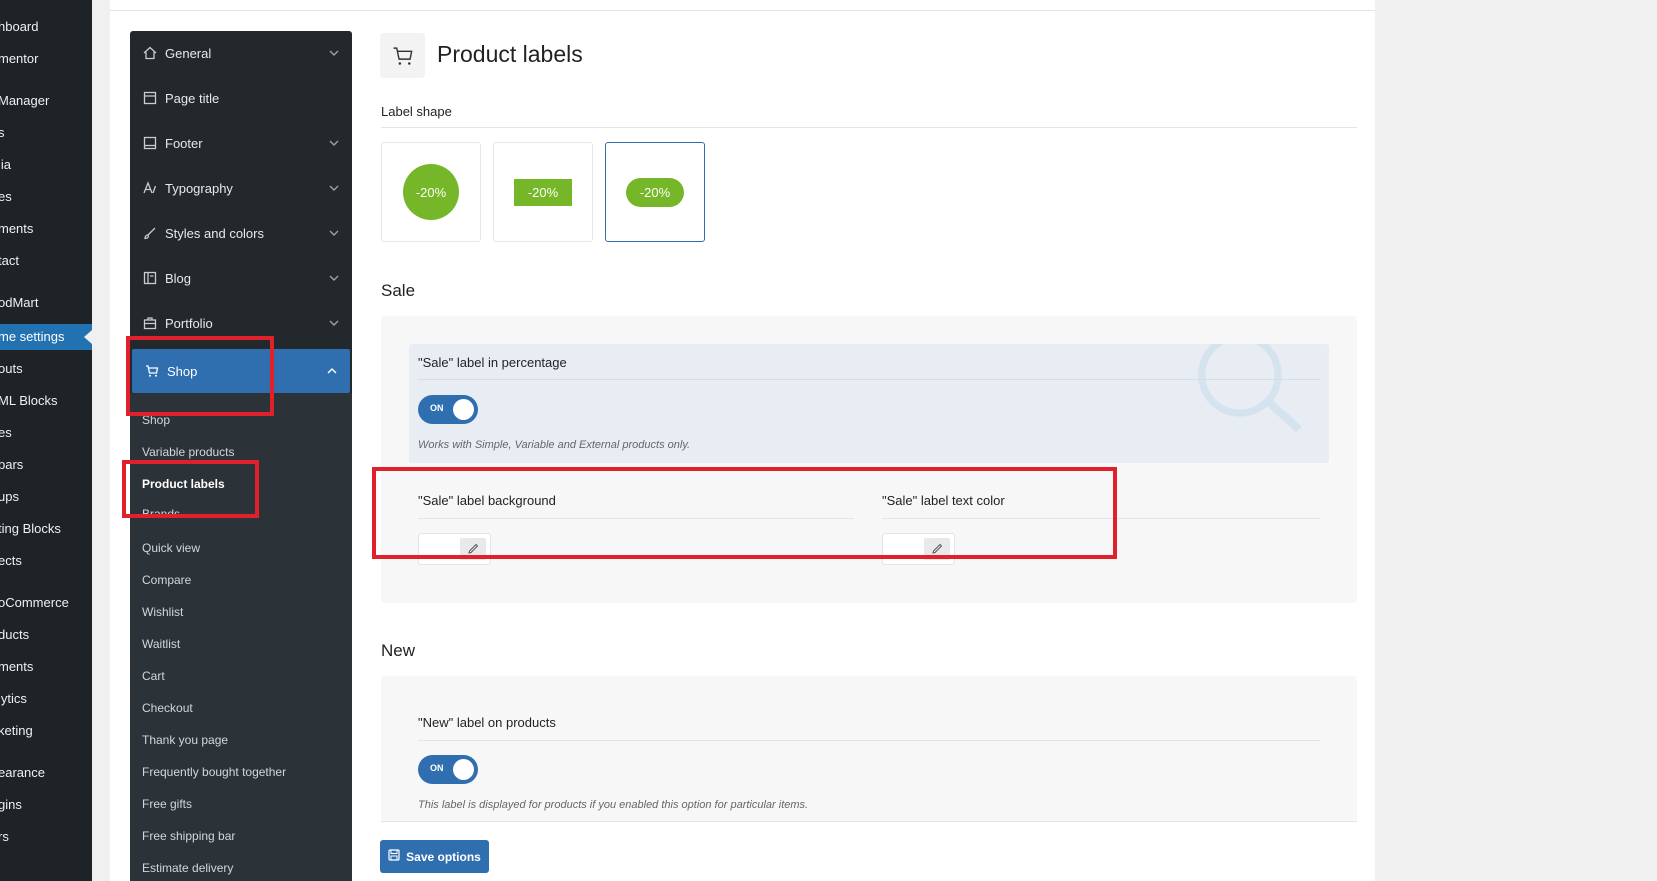  I want to click on brush-icon, so click(150, 233).